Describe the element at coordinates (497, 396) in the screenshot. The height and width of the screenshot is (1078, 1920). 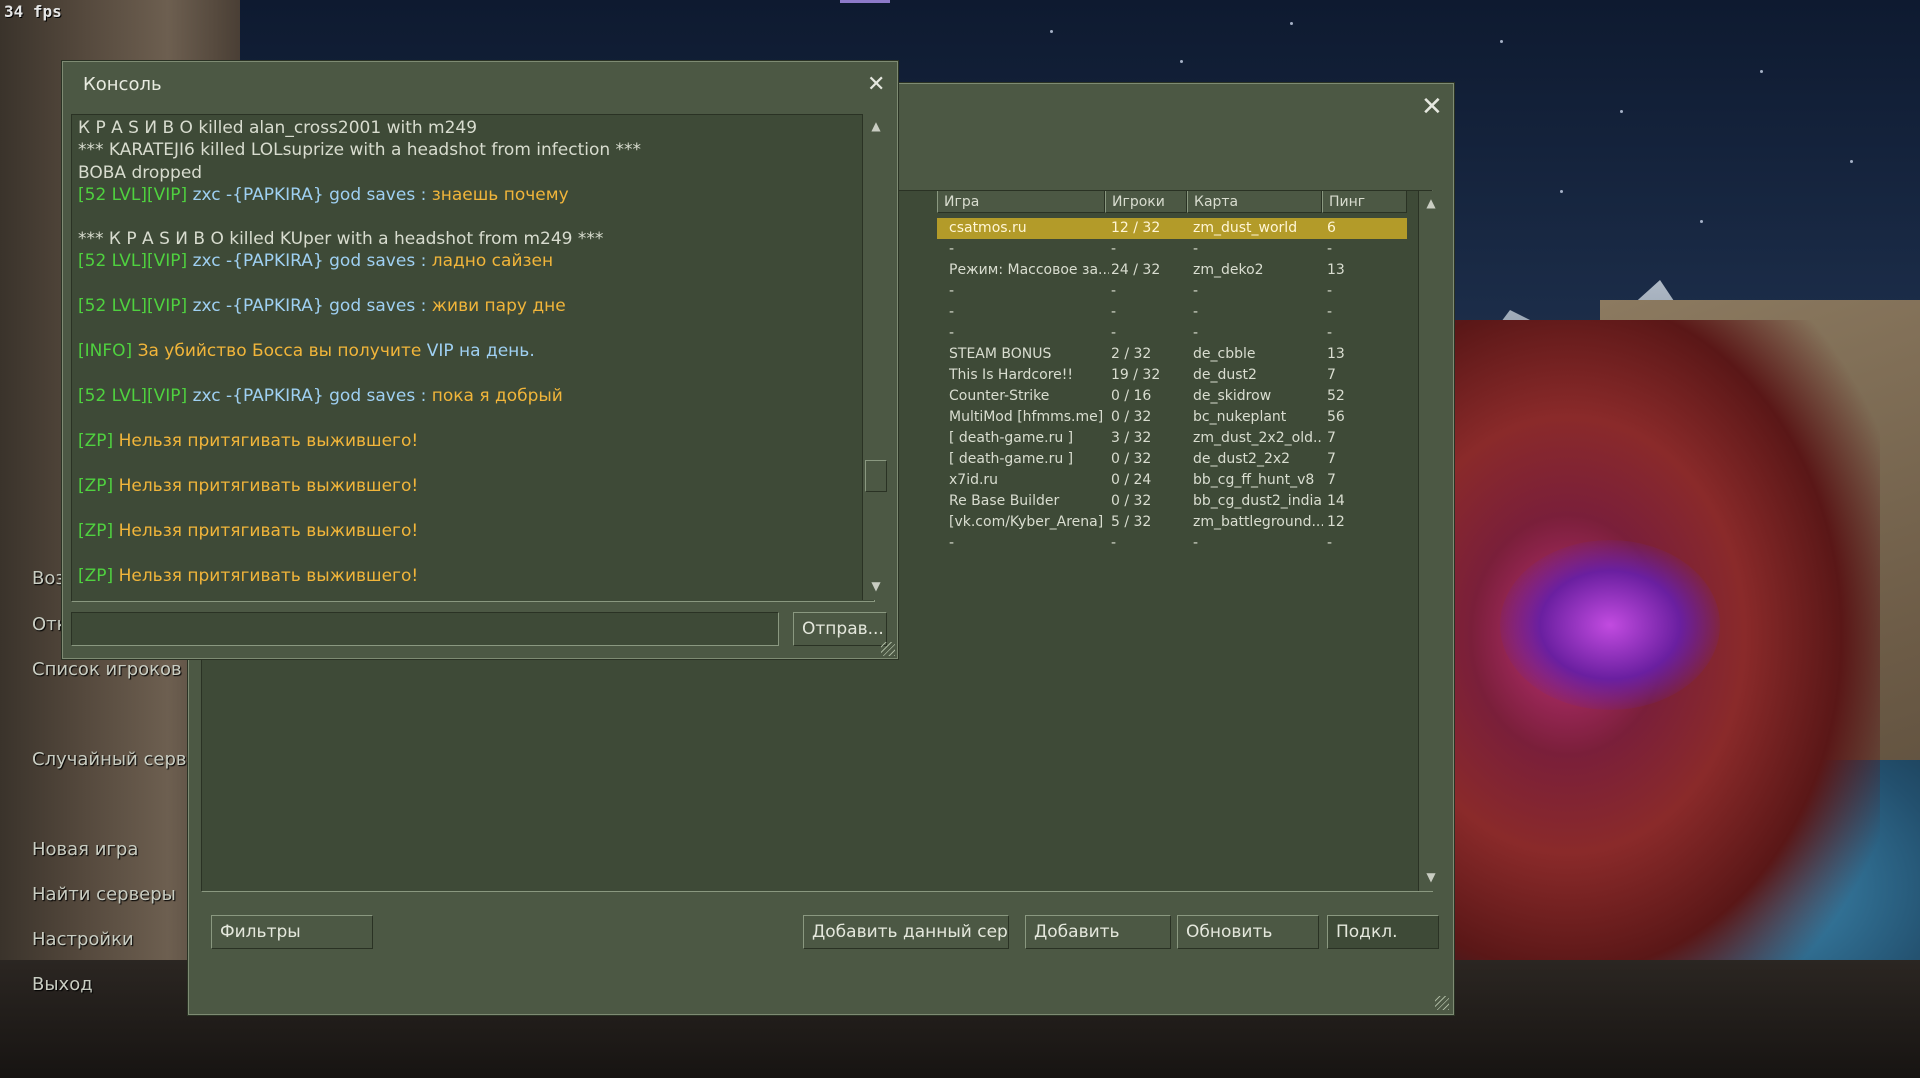
I see `log-segment: пока я добрый` at that location.